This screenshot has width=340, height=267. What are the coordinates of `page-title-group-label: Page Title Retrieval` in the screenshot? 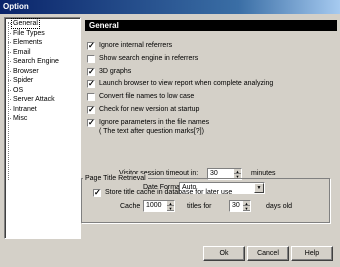 It's located at (115, 178).